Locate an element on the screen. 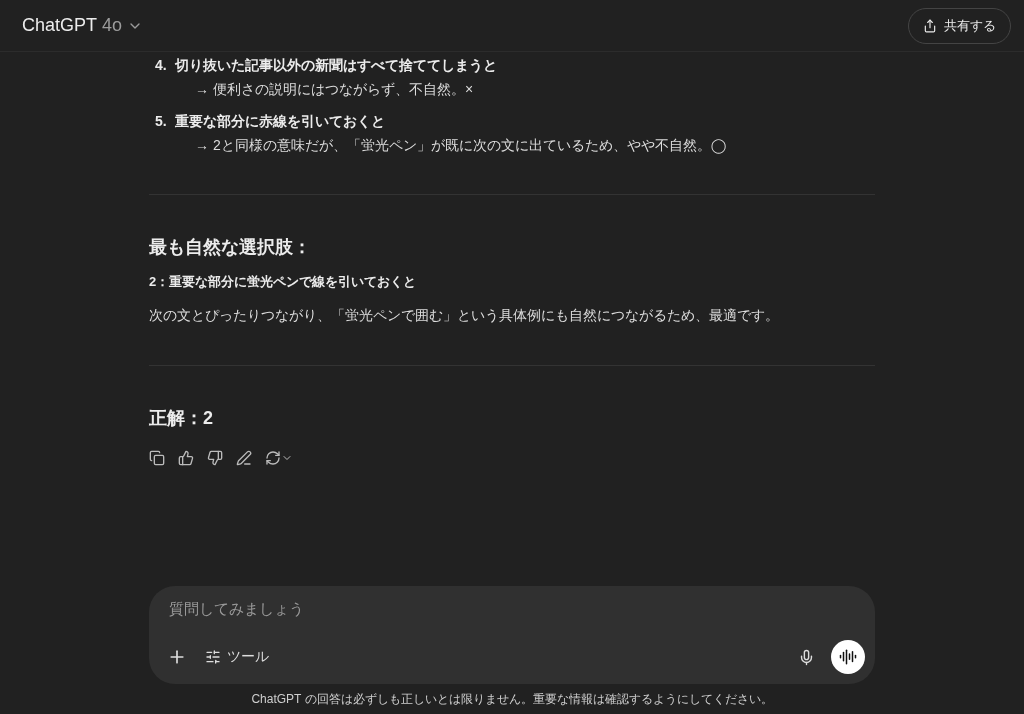 The width and height of the screenshot is (1024, 714). app-title: ChatGPT is located at coordinates (60, 25).